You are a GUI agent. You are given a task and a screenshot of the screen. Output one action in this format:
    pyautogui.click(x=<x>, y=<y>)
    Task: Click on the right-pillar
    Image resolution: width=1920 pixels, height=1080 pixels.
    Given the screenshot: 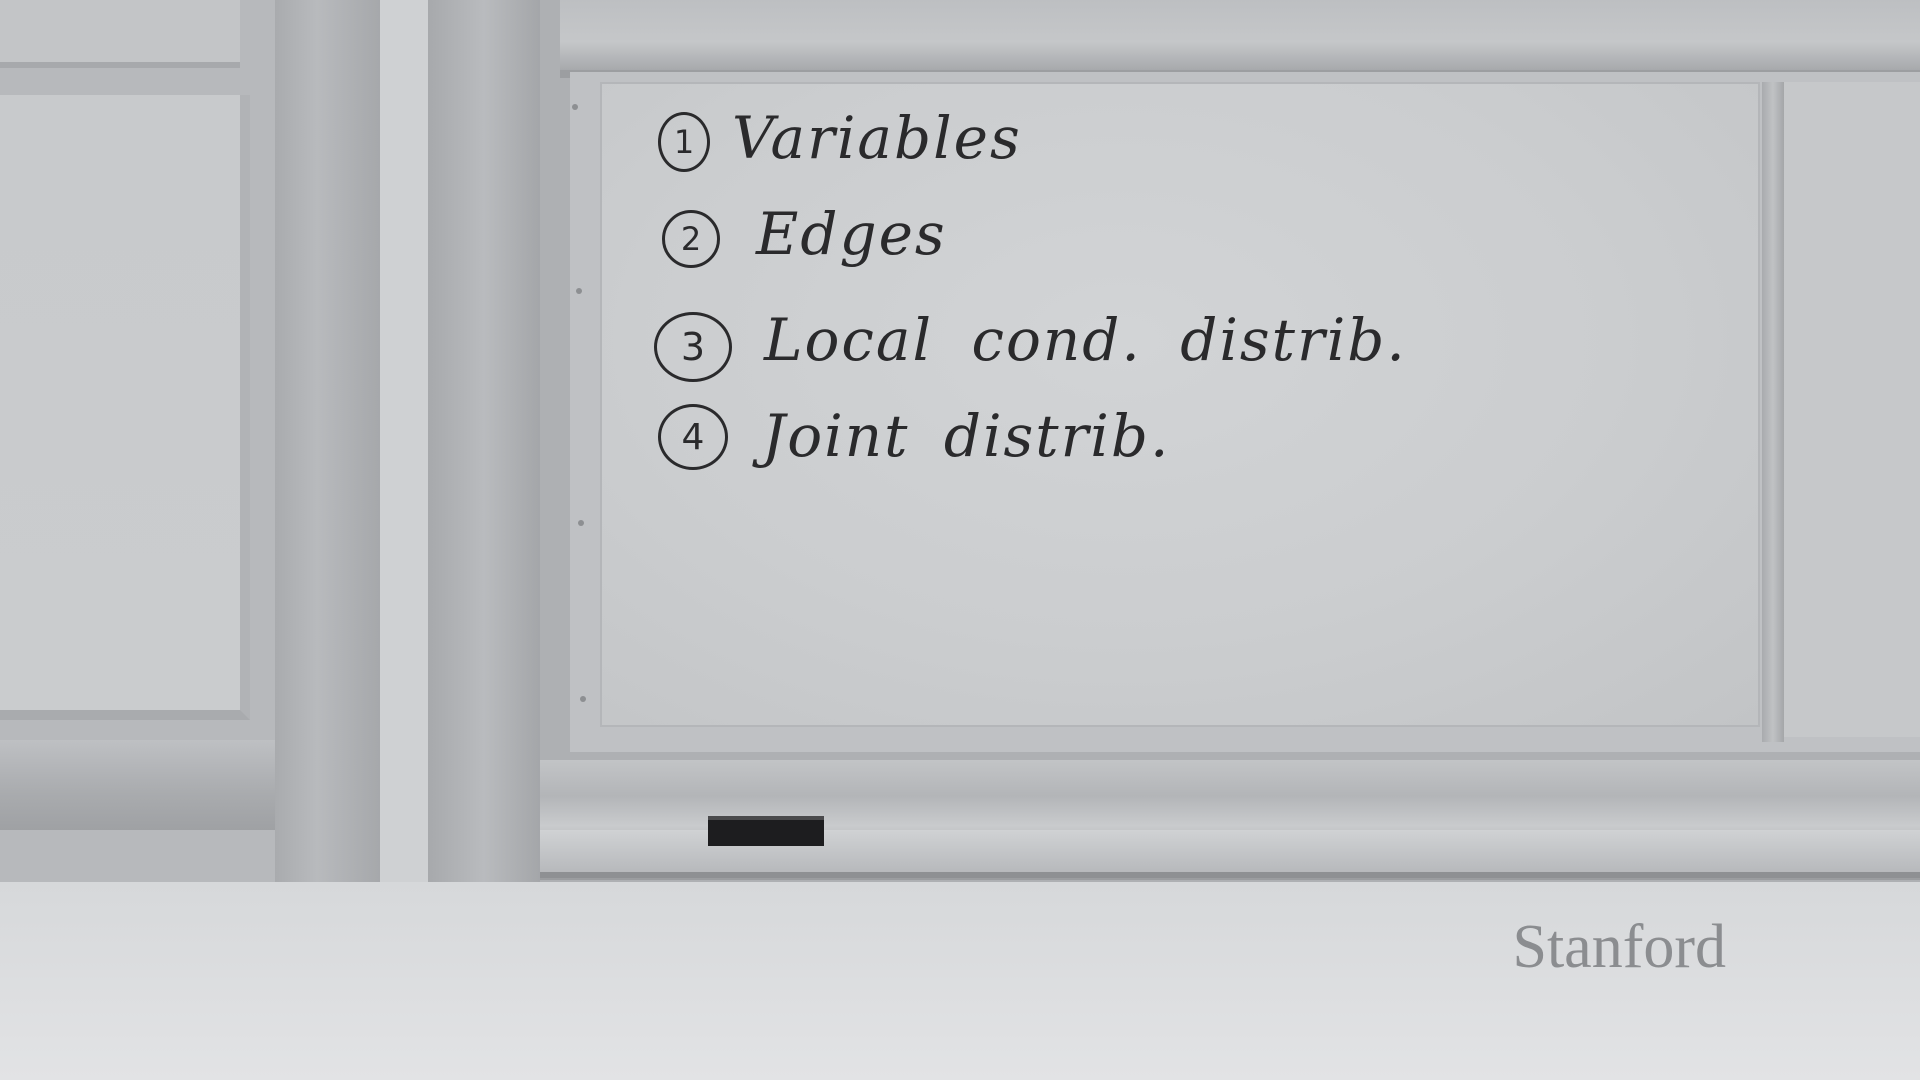 What is the action you would take?
    pyautogui.click(x=484, y=441)
    